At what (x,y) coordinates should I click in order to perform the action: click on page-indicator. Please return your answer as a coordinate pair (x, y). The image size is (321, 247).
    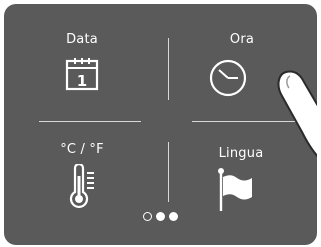
    Looking at the image, I should click on (160, 219).